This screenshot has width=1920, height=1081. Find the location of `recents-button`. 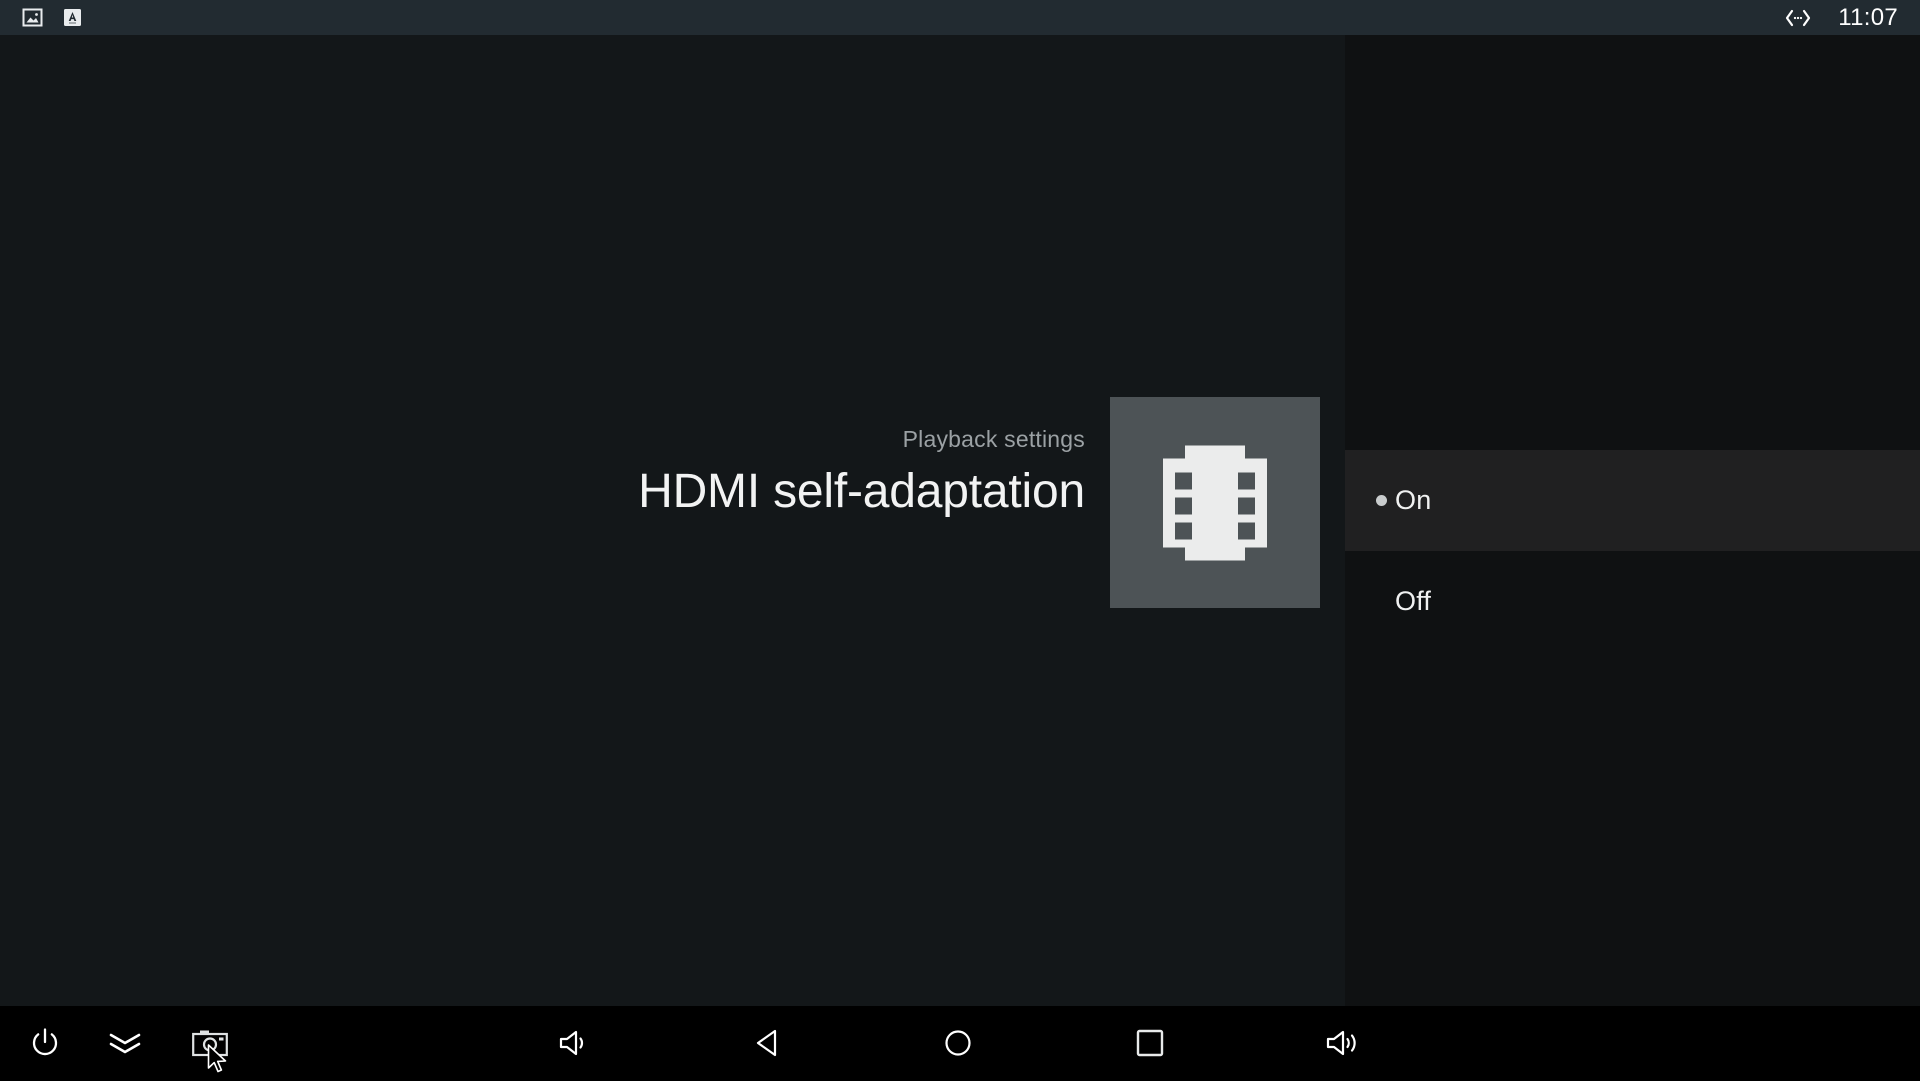

recents-button is located at coordinates (1150, 1043).